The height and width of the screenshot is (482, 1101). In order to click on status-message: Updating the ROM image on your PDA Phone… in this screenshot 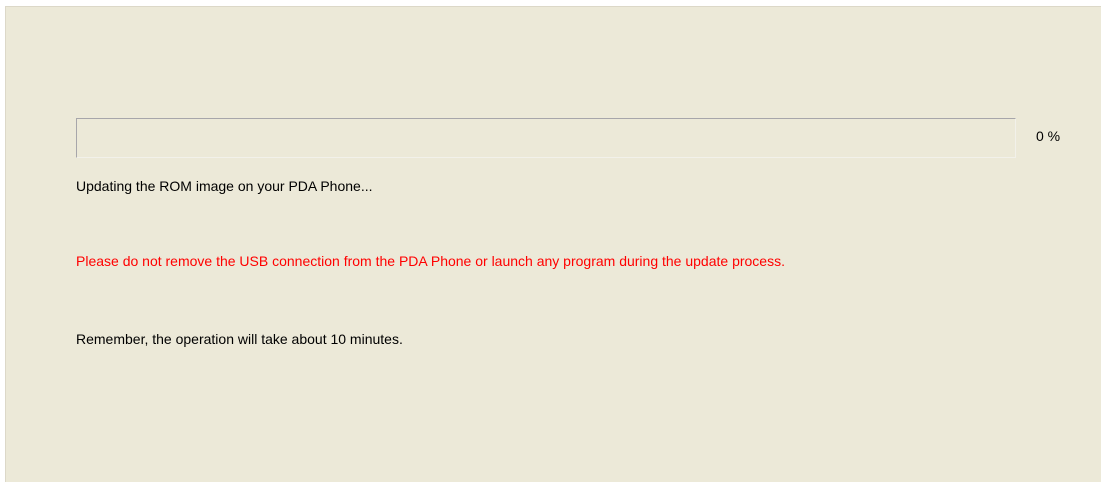, I will do `click(224, 186)`.